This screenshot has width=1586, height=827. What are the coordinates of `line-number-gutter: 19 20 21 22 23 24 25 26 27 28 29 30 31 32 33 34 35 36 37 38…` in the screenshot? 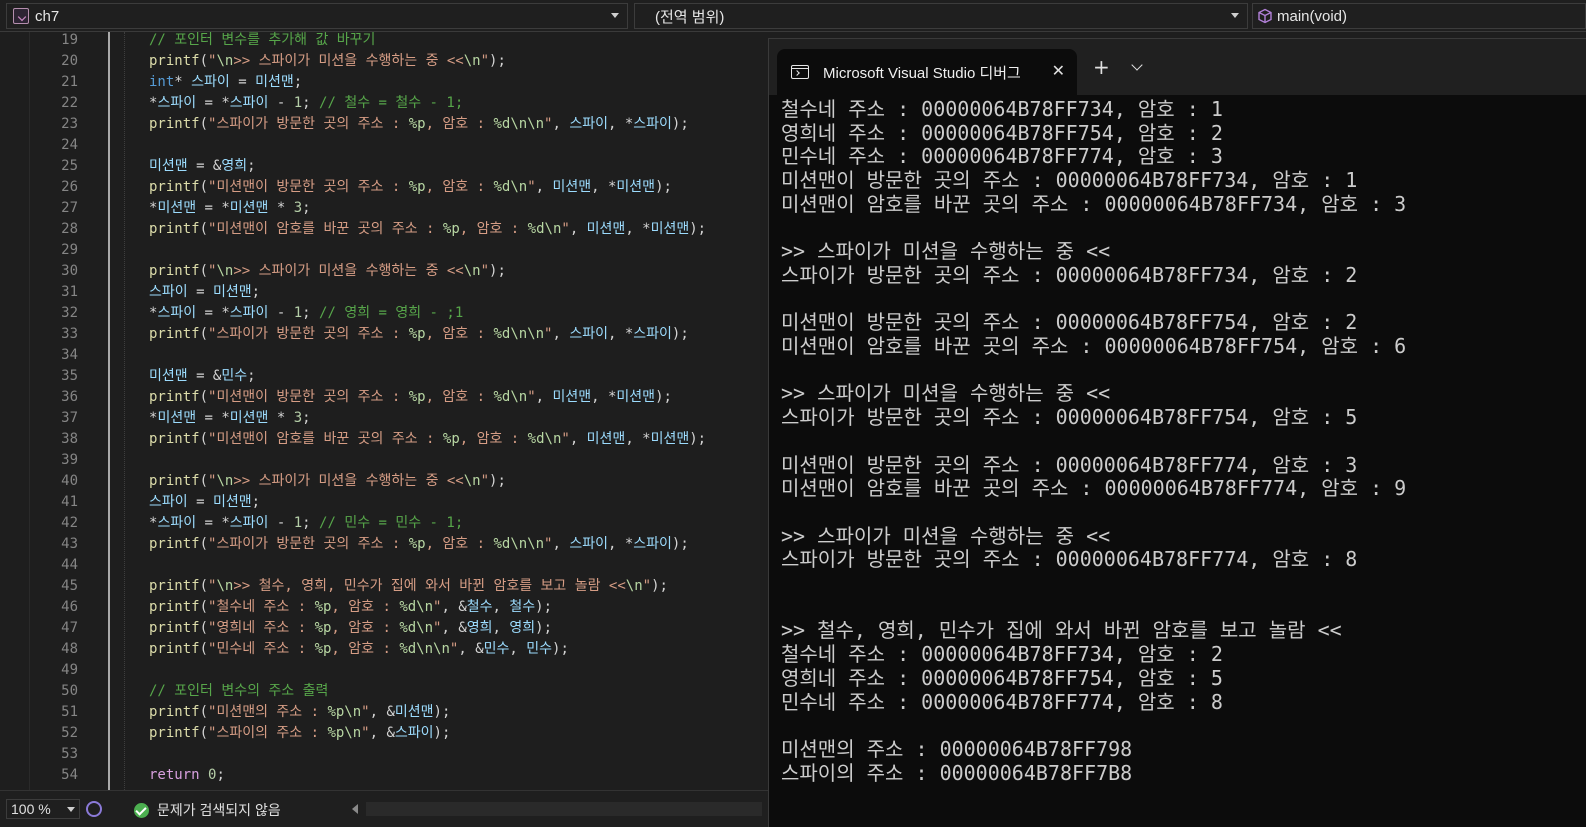 It's located at (59, 411).